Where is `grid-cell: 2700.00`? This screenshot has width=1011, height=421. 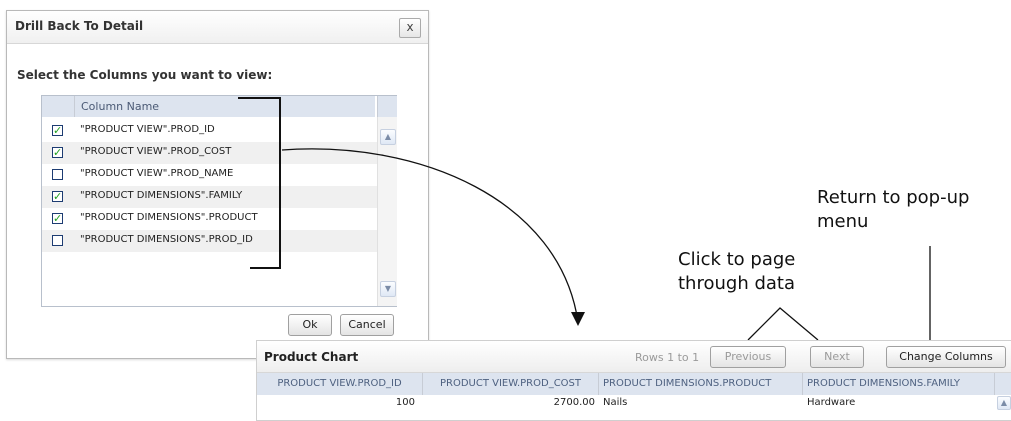 grid-cell: 2700.00 is located at coordinates (574, 402).